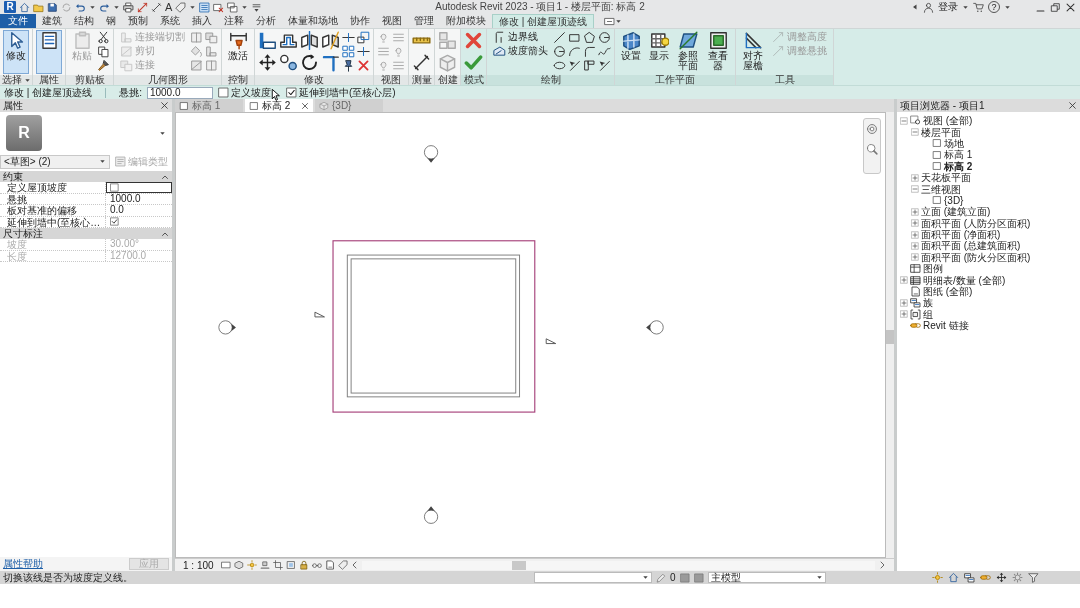  Describe the element at coordinates (330, 40) in the screenshot. I see `mirror-draw-icon` at that location.